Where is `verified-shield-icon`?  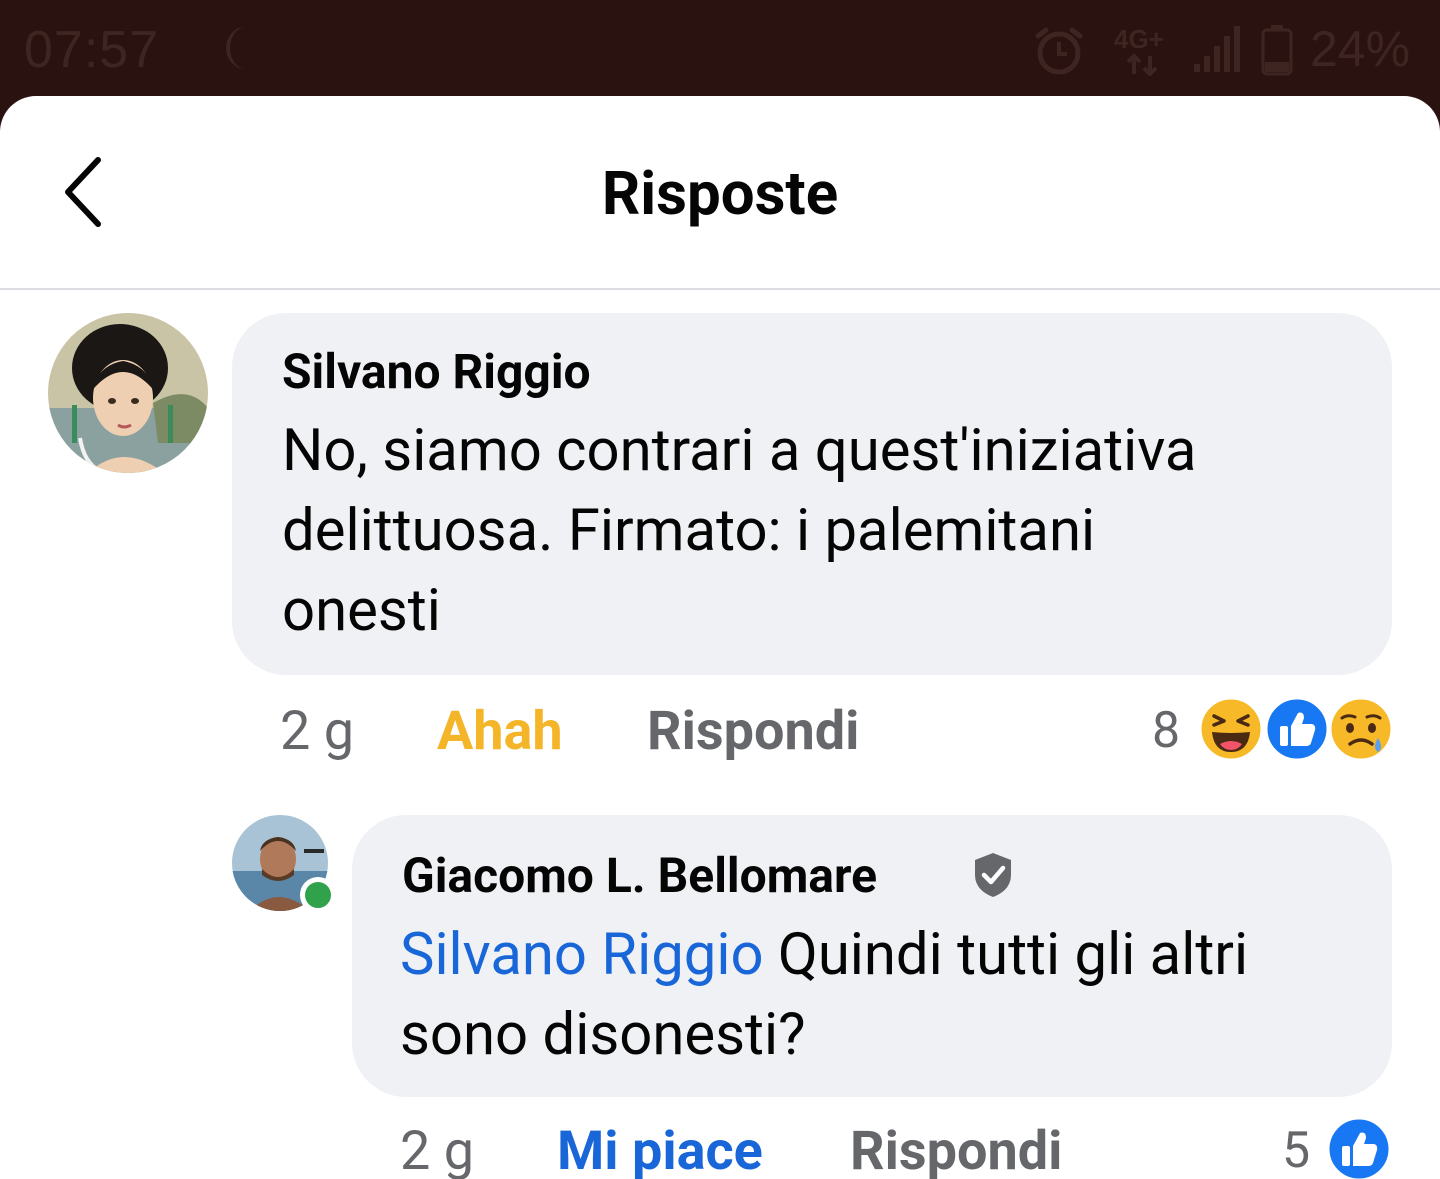 verified-shield-icon is located at coordinates (993, 875).